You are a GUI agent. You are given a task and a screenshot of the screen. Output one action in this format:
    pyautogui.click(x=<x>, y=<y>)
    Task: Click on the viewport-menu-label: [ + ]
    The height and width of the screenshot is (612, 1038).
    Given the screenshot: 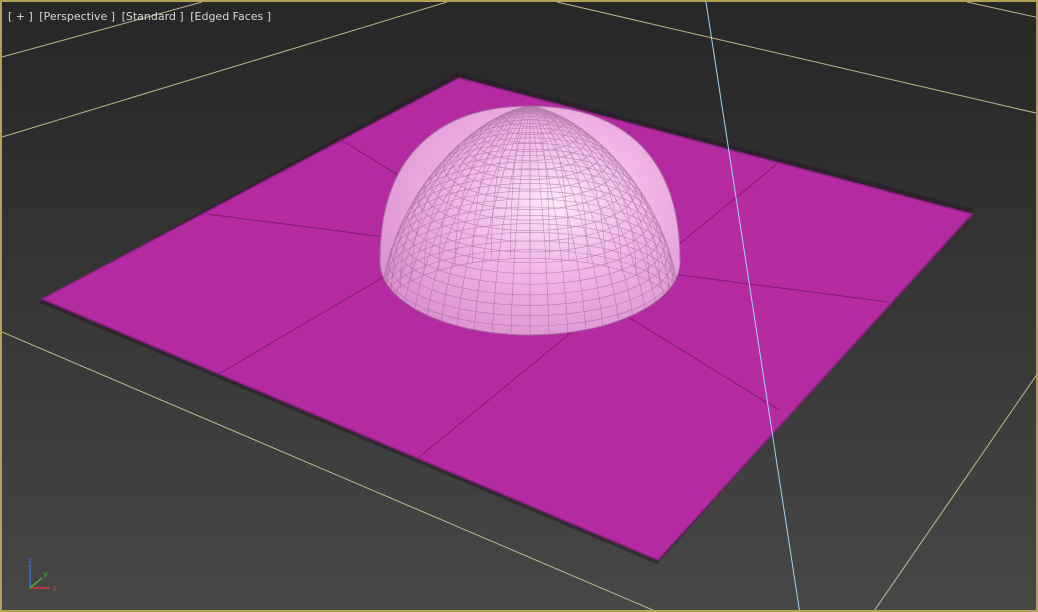 What is the action you would take?
    pyautogui.click(x=20, y=16)
    